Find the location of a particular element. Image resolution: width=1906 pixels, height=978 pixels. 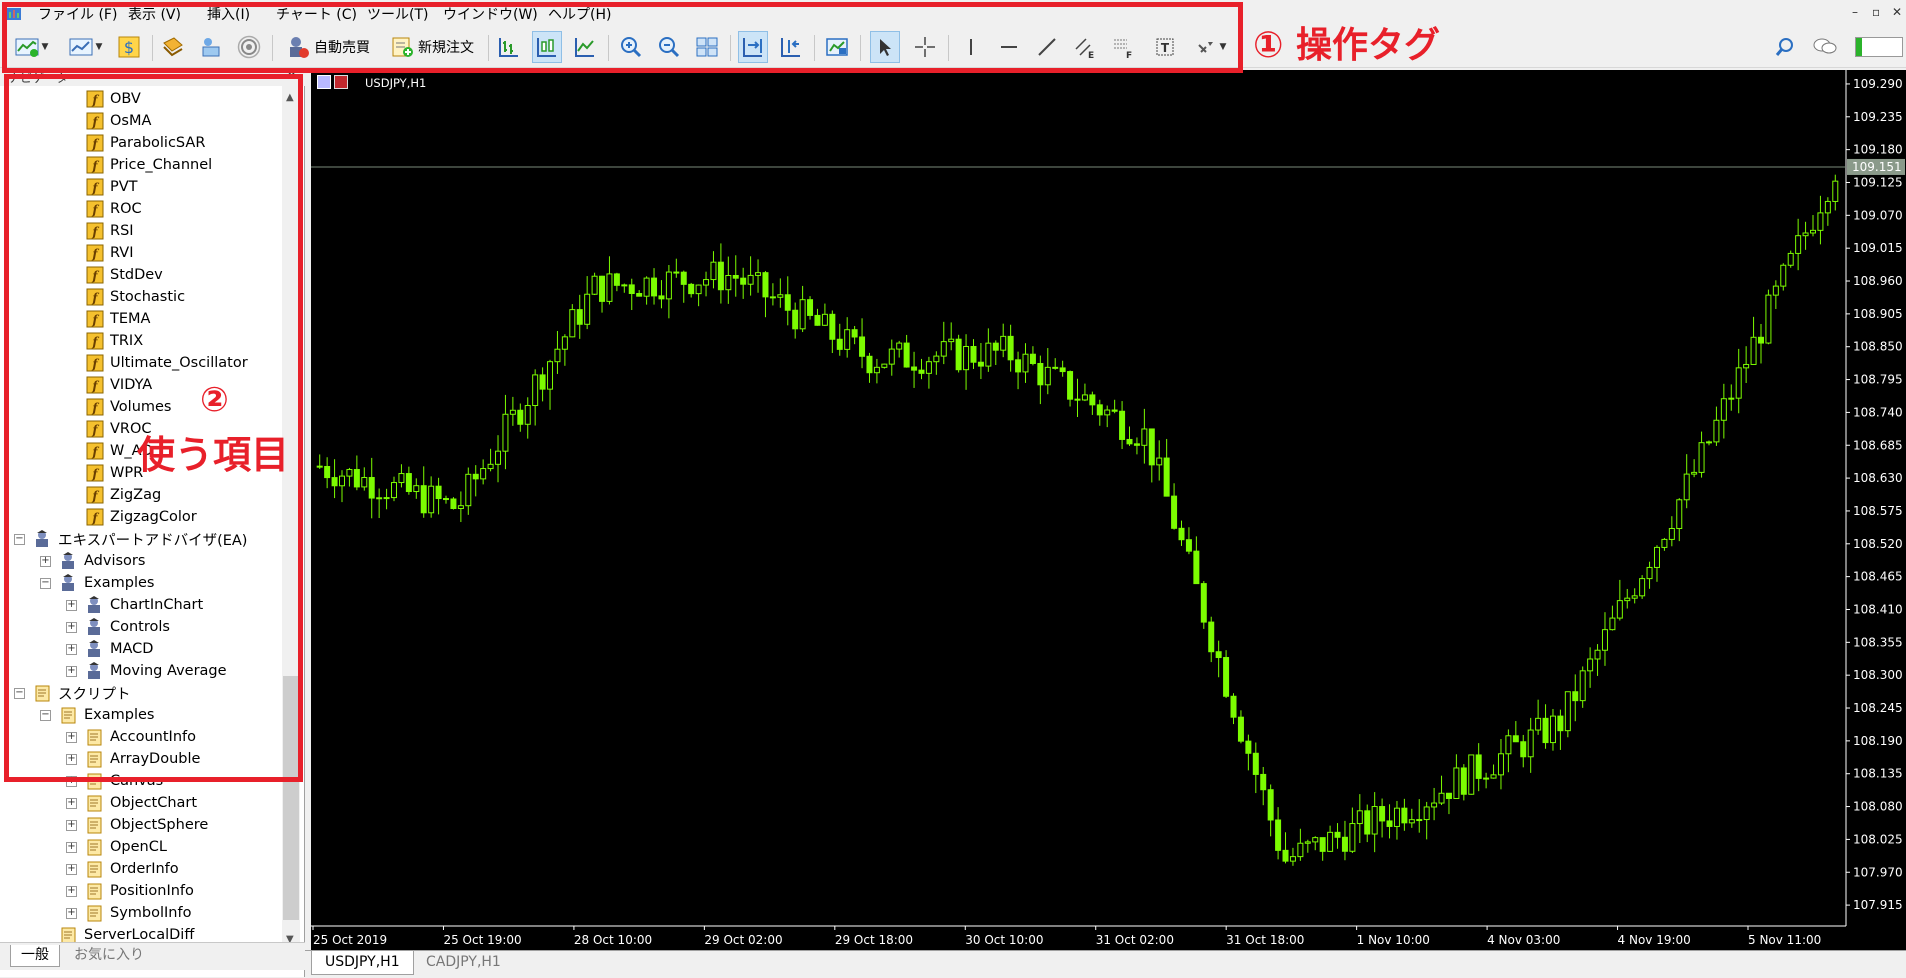

annotation-label-2-text: 使う項目 is located at coordinates (213, 455).